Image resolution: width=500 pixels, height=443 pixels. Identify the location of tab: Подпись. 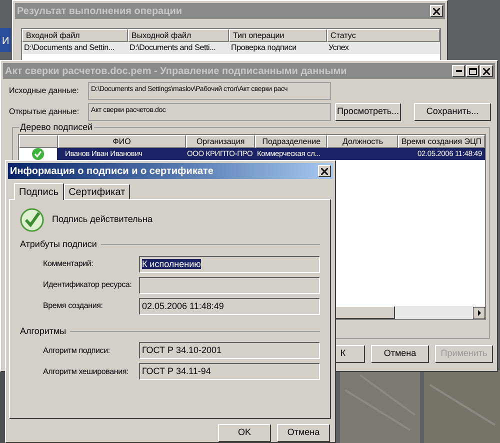
(39, 191).